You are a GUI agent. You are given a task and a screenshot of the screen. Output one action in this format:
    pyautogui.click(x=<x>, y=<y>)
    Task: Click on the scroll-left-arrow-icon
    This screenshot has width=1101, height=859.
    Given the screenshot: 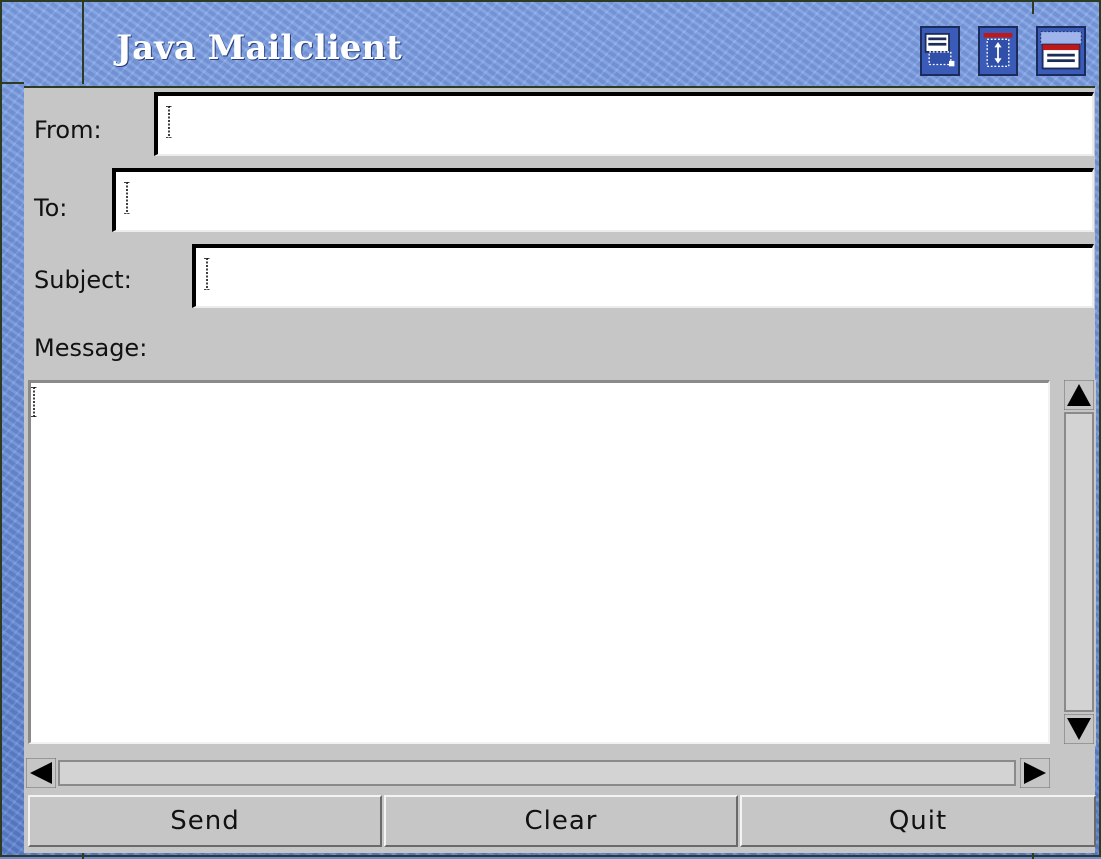 What is the action you would take?
    pyautogui.click(x=41, y=773)
    